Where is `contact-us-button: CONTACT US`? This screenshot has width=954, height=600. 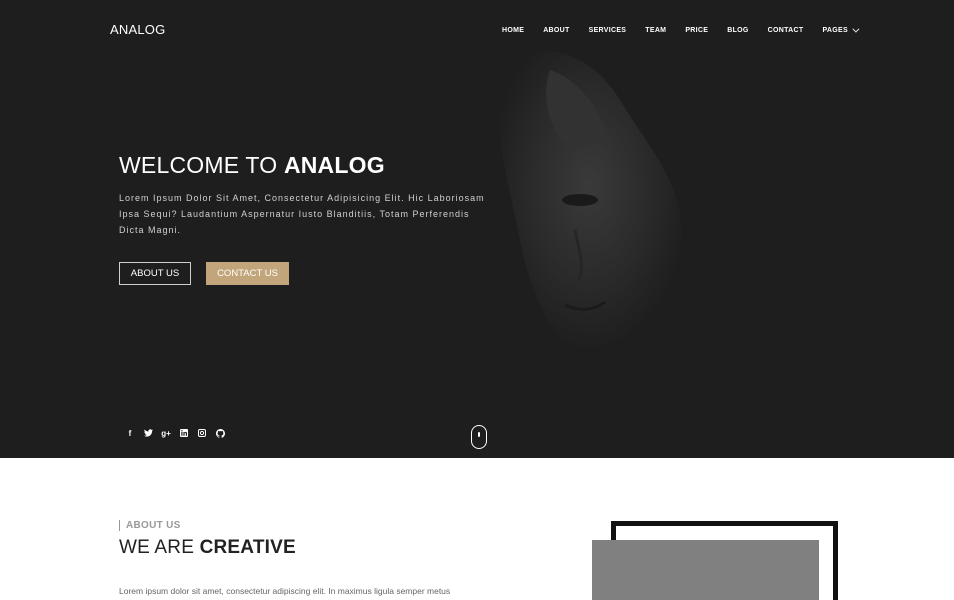
contact-us-button: CONTACT US is located at coordinates (247, 273).